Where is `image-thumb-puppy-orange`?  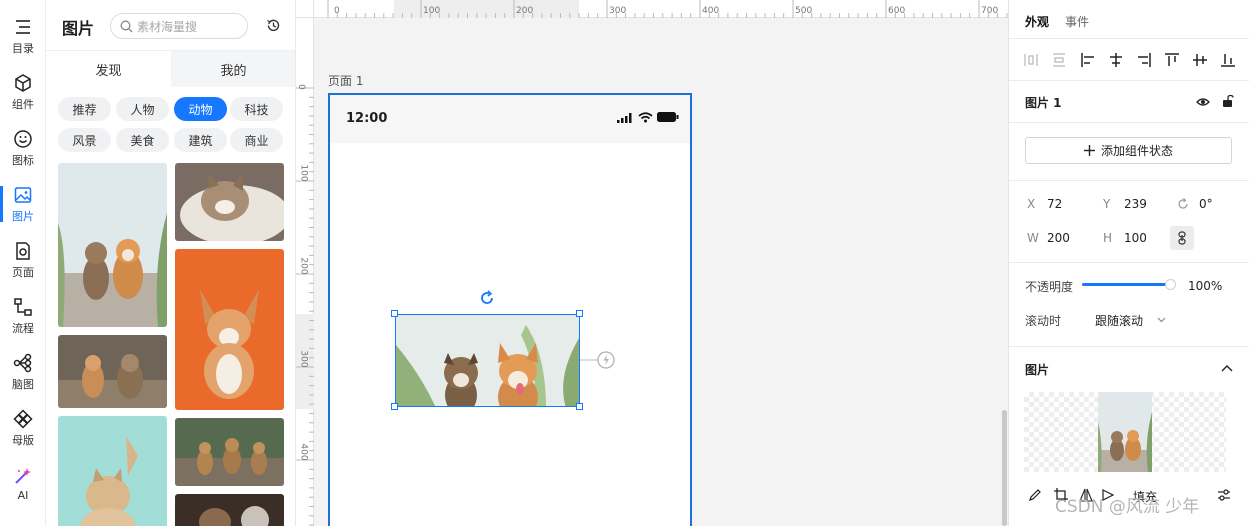 image-thumb-puppy-orange is located at coordinates (229, 329).